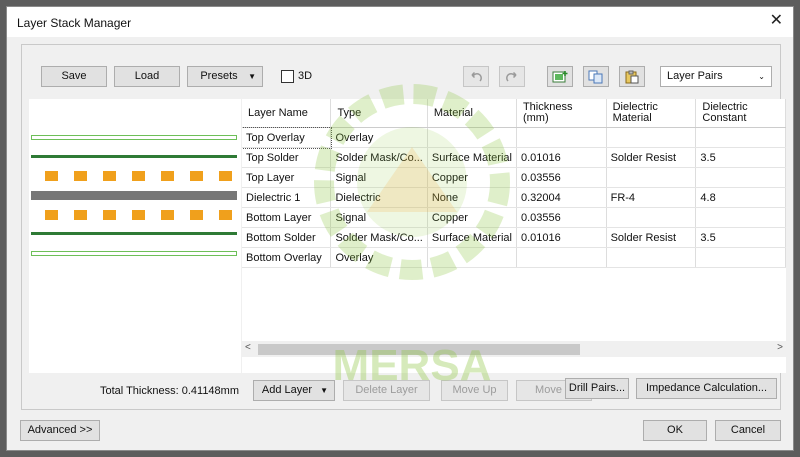 The image size is (800, 457). What do you see at coordinates (379, 113) in the screenshot?
I see `column-header-type: Type` at bounding box center [379, 113].